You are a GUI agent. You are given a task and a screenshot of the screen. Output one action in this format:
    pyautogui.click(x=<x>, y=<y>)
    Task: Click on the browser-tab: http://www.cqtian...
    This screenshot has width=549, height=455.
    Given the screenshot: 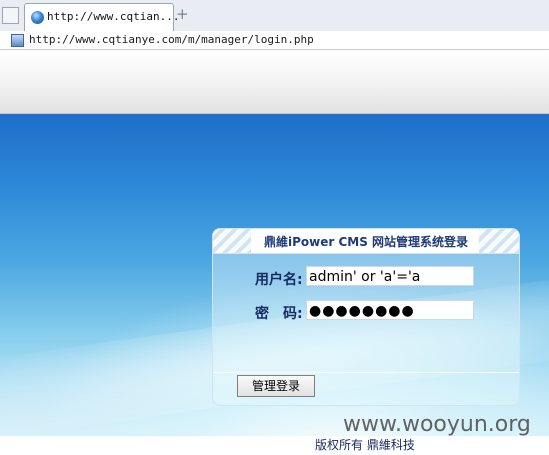 What is the action you would take?
    pyautogui.click(x=101, y=17)
    